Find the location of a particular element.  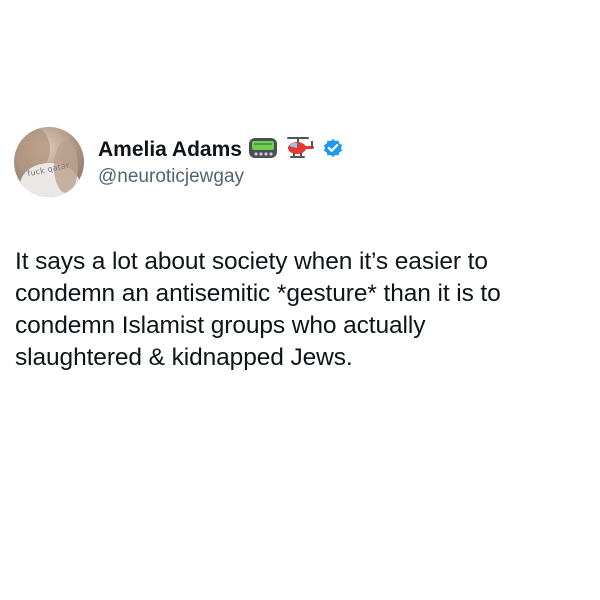

pager-icon is located at coordinates (263, 150).